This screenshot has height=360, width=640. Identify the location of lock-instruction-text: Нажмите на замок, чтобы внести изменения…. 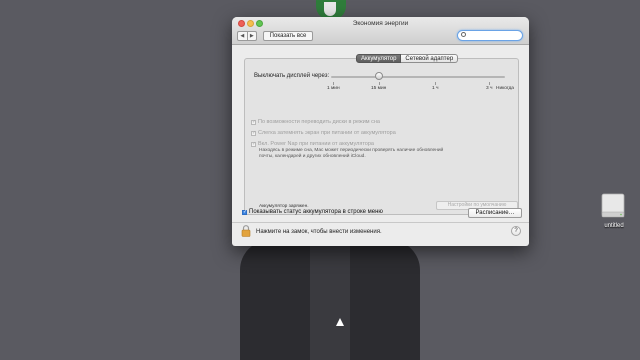
(319, 232).